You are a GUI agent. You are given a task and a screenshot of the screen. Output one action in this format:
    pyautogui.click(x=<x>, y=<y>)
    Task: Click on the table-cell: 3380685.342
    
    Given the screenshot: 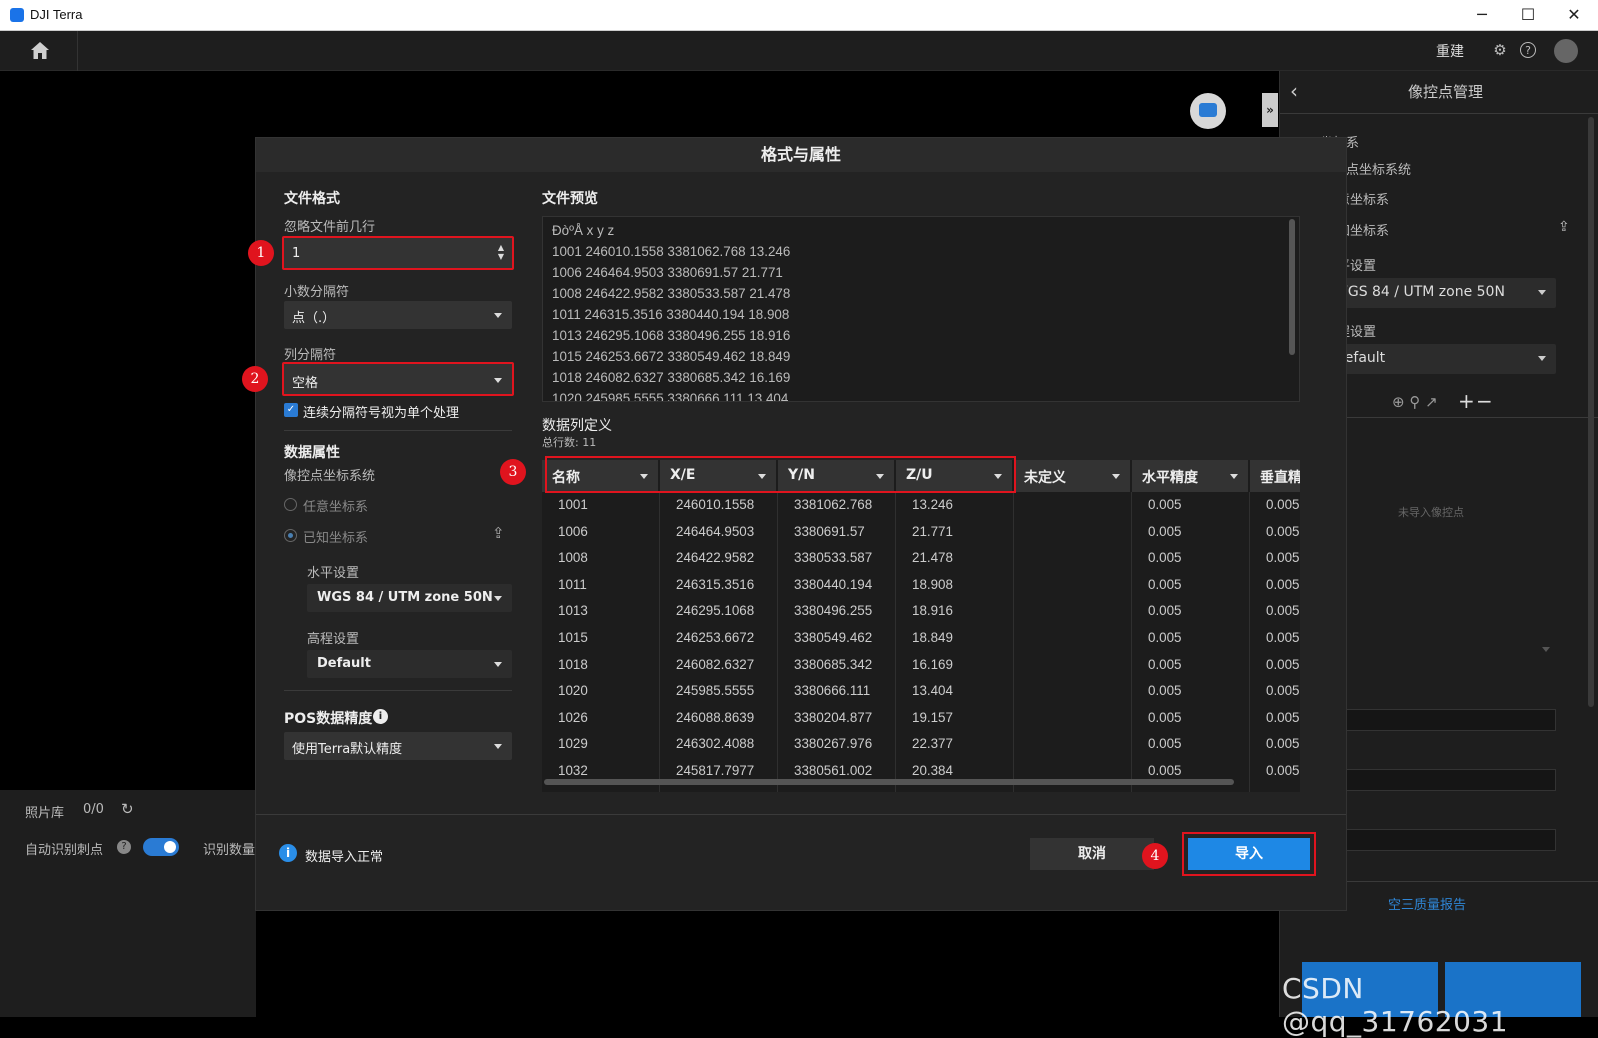 What is the action you would take?
    pyautogui.click(x=833, y=664)
    